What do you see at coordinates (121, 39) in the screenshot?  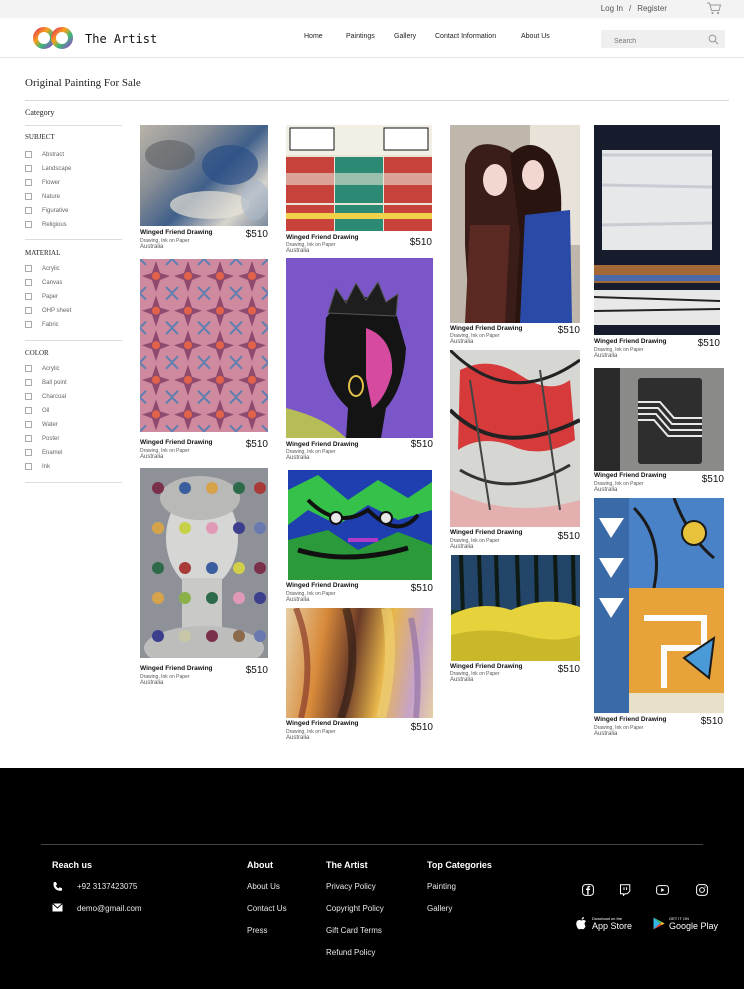 I see `brand-name: The Artist` at bounding box center [121, 39].